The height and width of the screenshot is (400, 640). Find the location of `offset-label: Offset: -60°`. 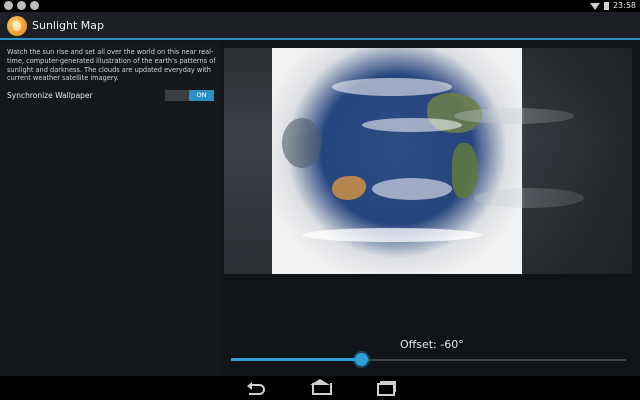

offset-label: Offset: -60° is located at coordinates (432, 344).